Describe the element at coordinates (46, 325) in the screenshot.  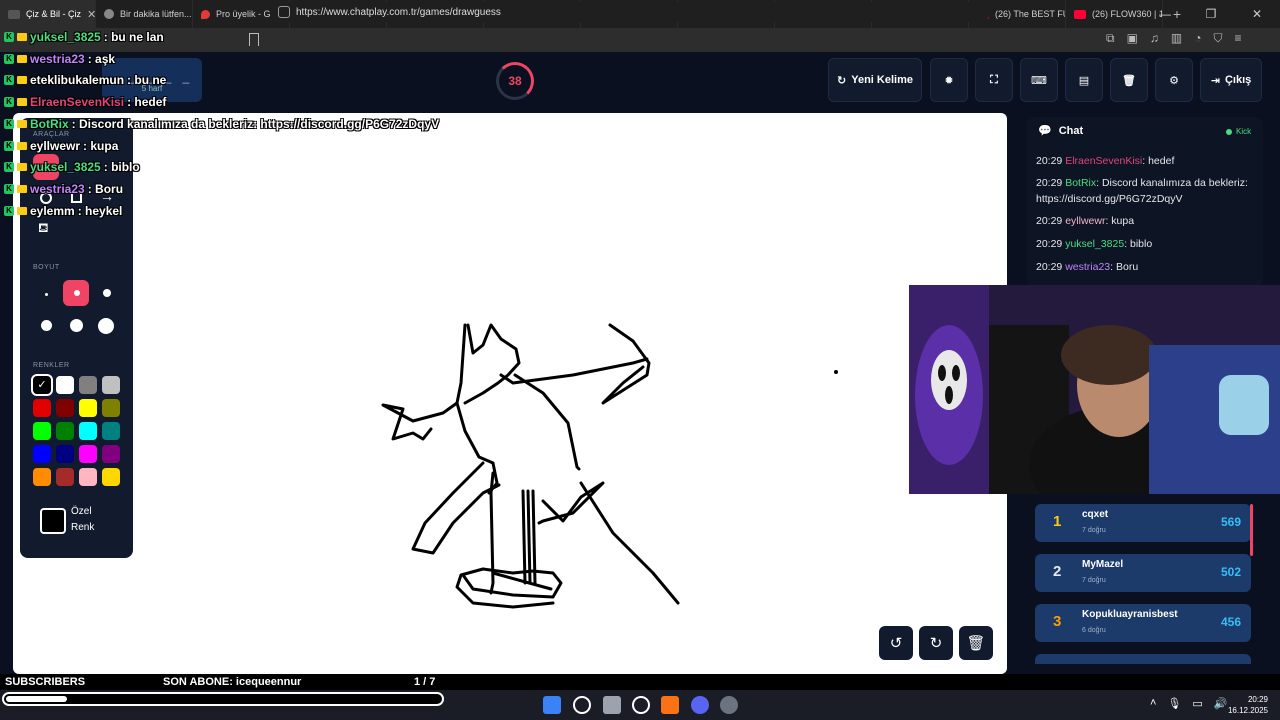
I see `size-button-large` at that location.